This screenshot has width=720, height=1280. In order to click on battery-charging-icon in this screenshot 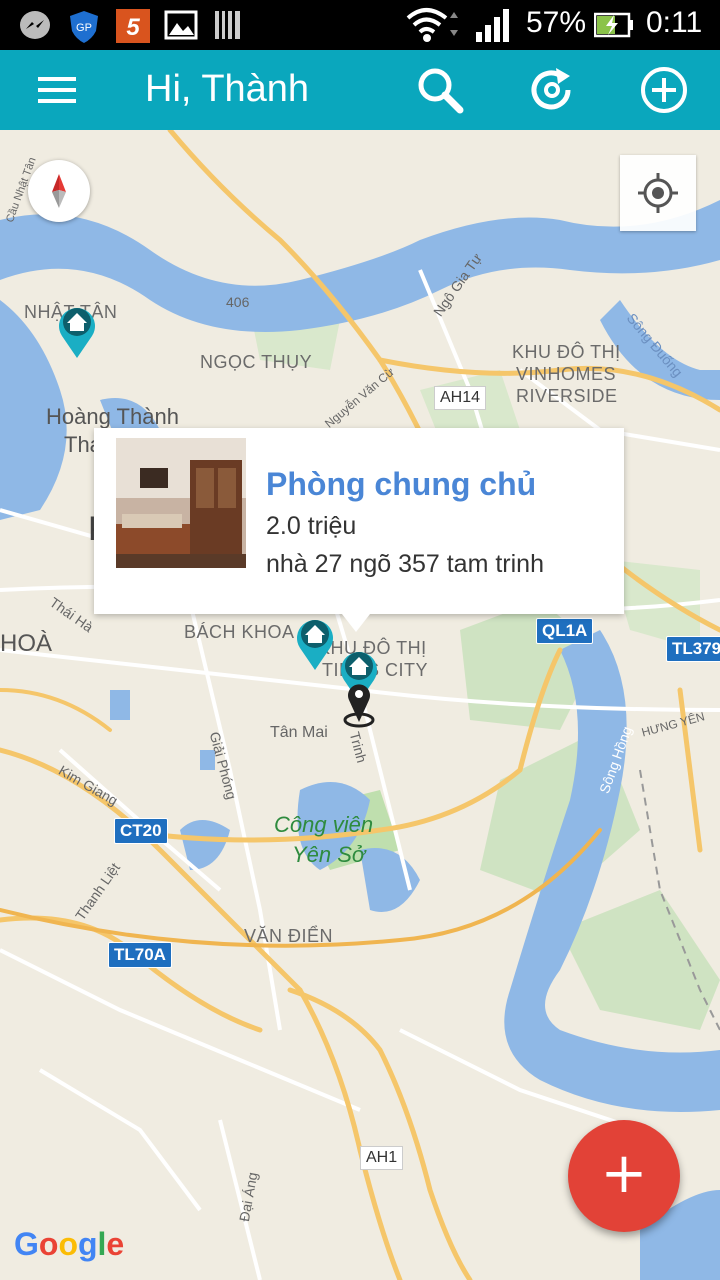, I will do `click(613, 25)`.